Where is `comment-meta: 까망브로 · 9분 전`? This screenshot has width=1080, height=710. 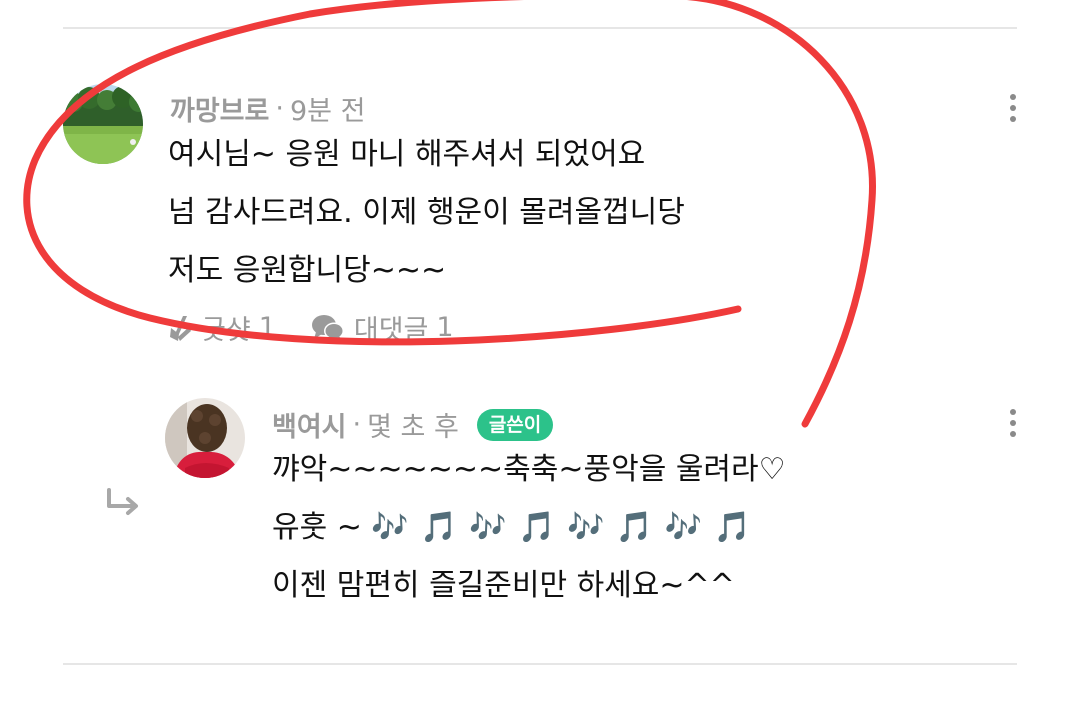
comment-meta: 까망브로 · 9분 전 is located at coordinates (267, 108).